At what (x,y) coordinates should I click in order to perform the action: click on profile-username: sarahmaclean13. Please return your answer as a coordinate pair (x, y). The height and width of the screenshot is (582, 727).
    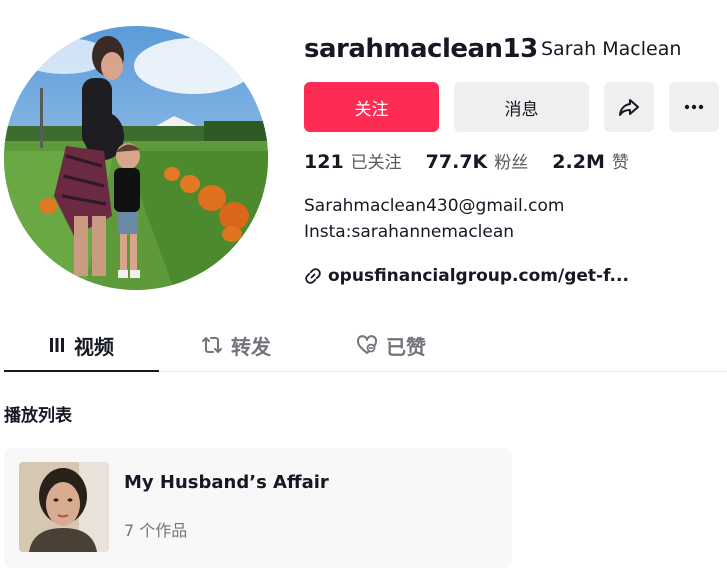
    Looking at the image, I should click on (421, 49).